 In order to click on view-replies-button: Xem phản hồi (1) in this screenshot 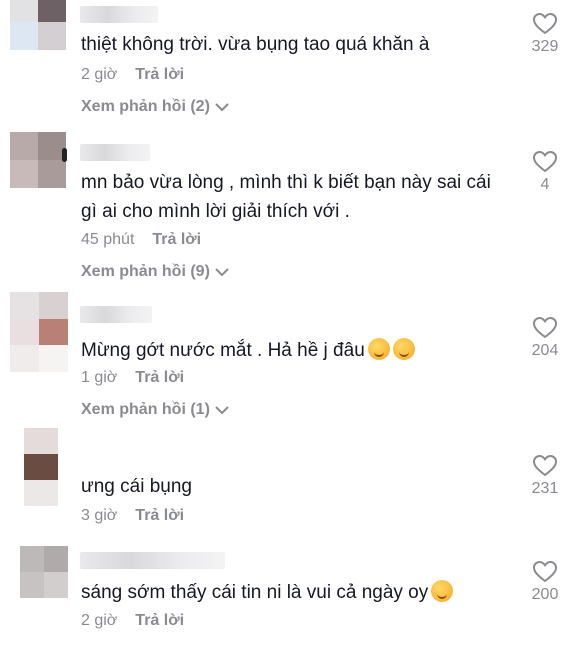, I will do `click(155, 410)`.